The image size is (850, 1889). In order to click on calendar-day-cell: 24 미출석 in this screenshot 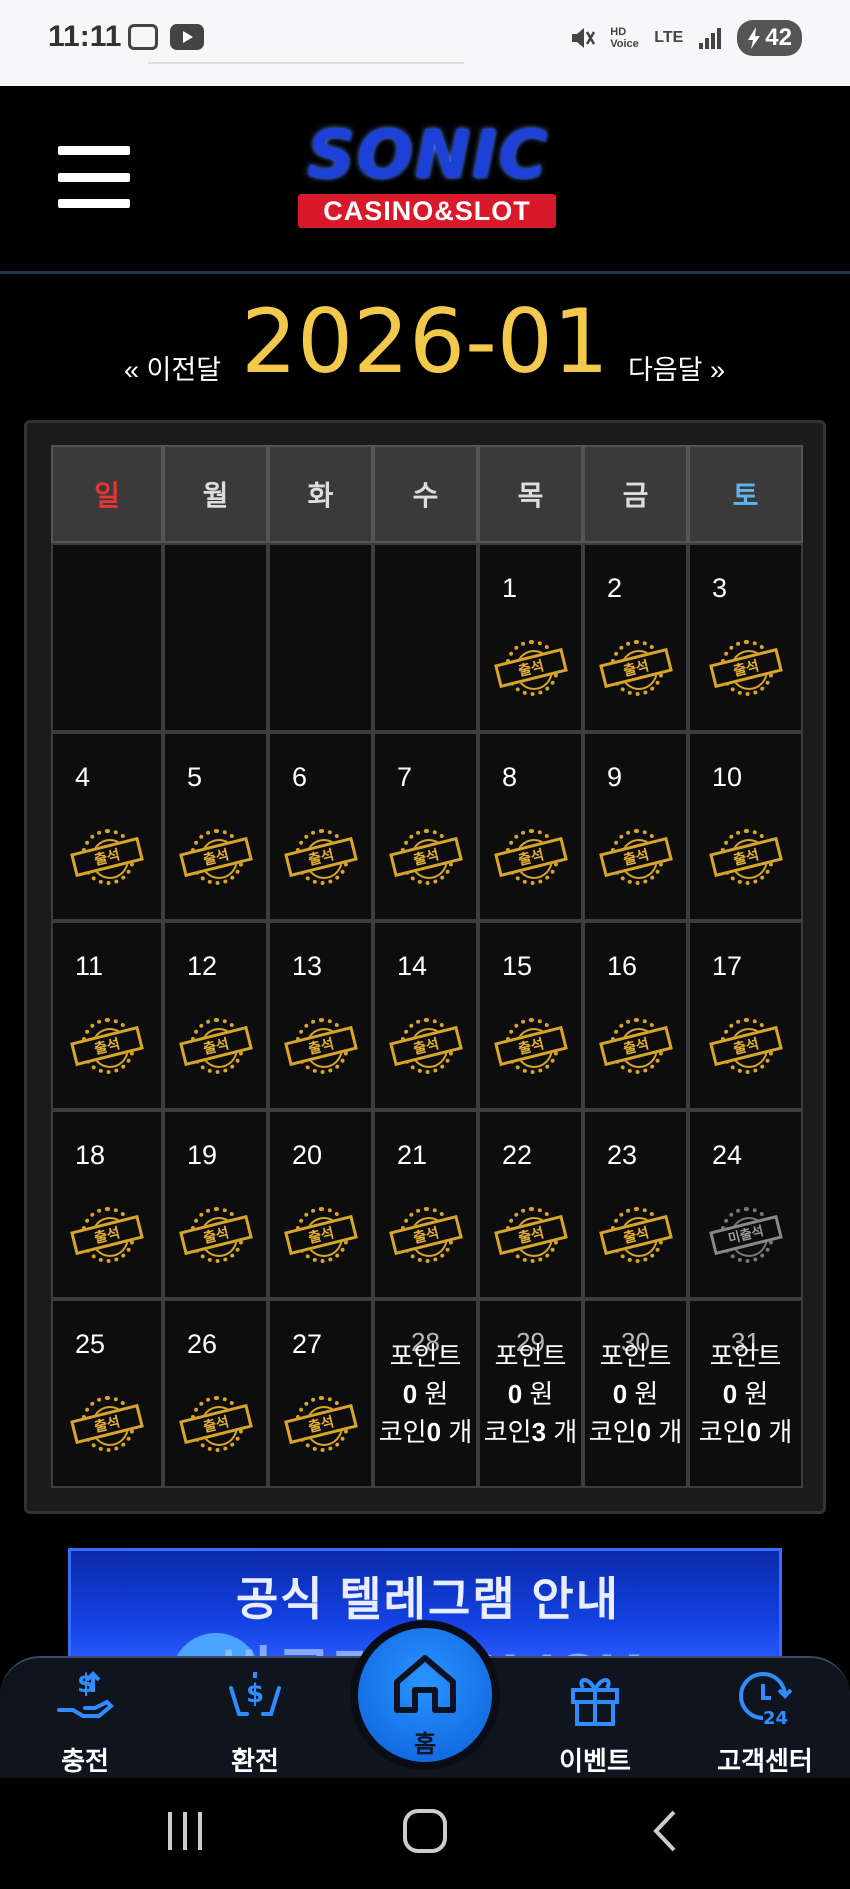, I will do `click(745, 1204)`.